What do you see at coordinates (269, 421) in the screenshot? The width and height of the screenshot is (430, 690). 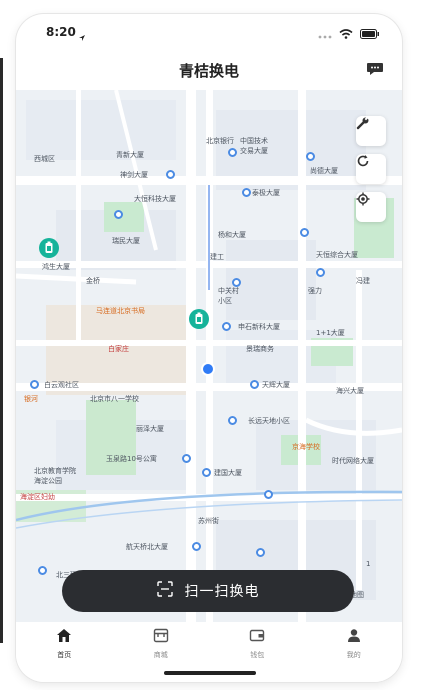 I see `map-label: 长远天地小区` at bounding box center [269, 421].